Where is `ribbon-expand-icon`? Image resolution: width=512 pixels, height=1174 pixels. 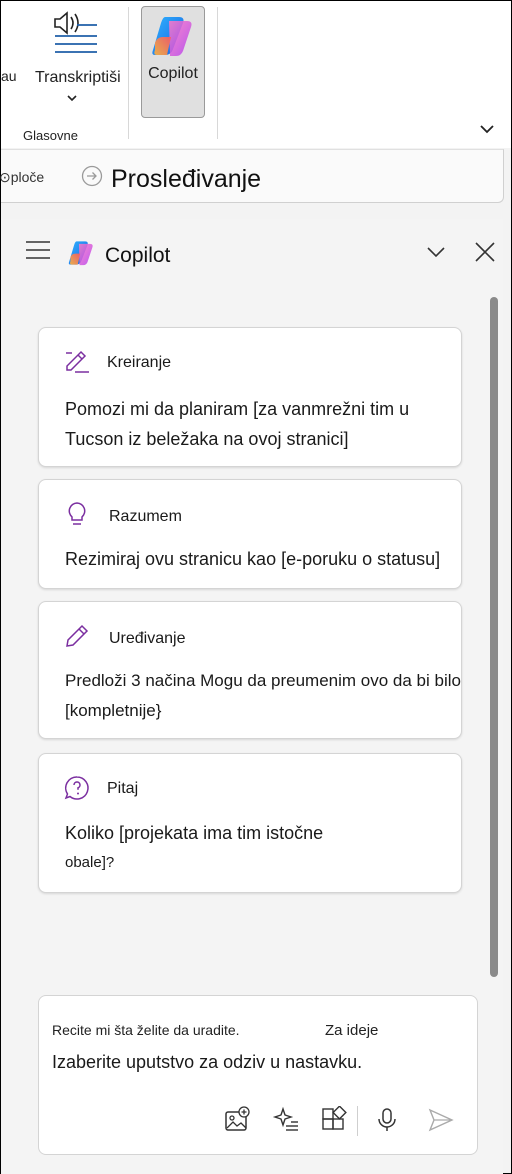 ribbon-expand-icon is located at coordinates (487, 129).